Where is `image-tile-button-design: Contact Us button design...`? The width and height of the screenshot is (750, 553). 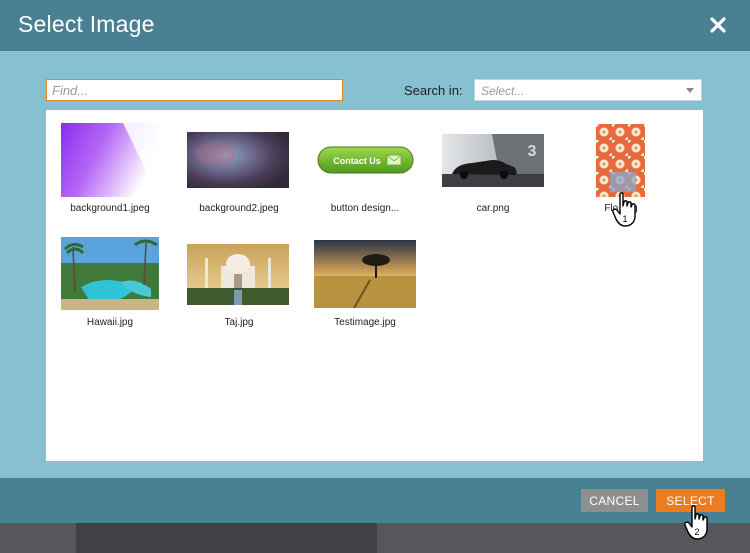
image-tile-button-design: Contact Us button design... is located at coordinates (365, 170).